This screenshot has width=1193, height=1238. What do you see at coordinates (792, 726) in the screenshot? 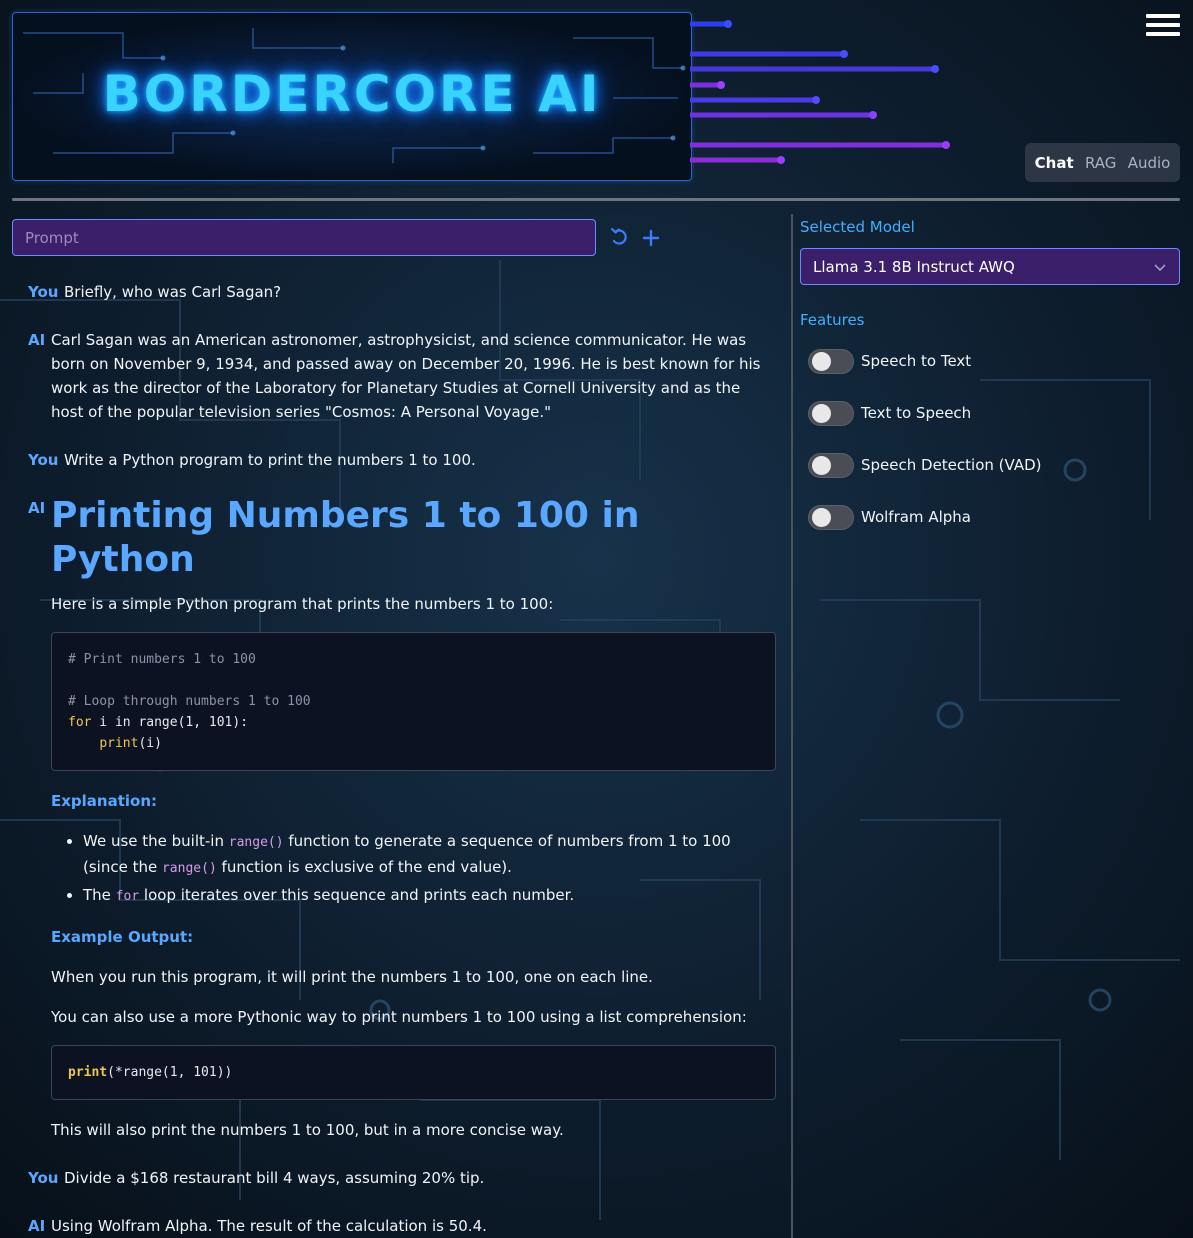
I see `panel-divider` at bounding box center [792, 726].